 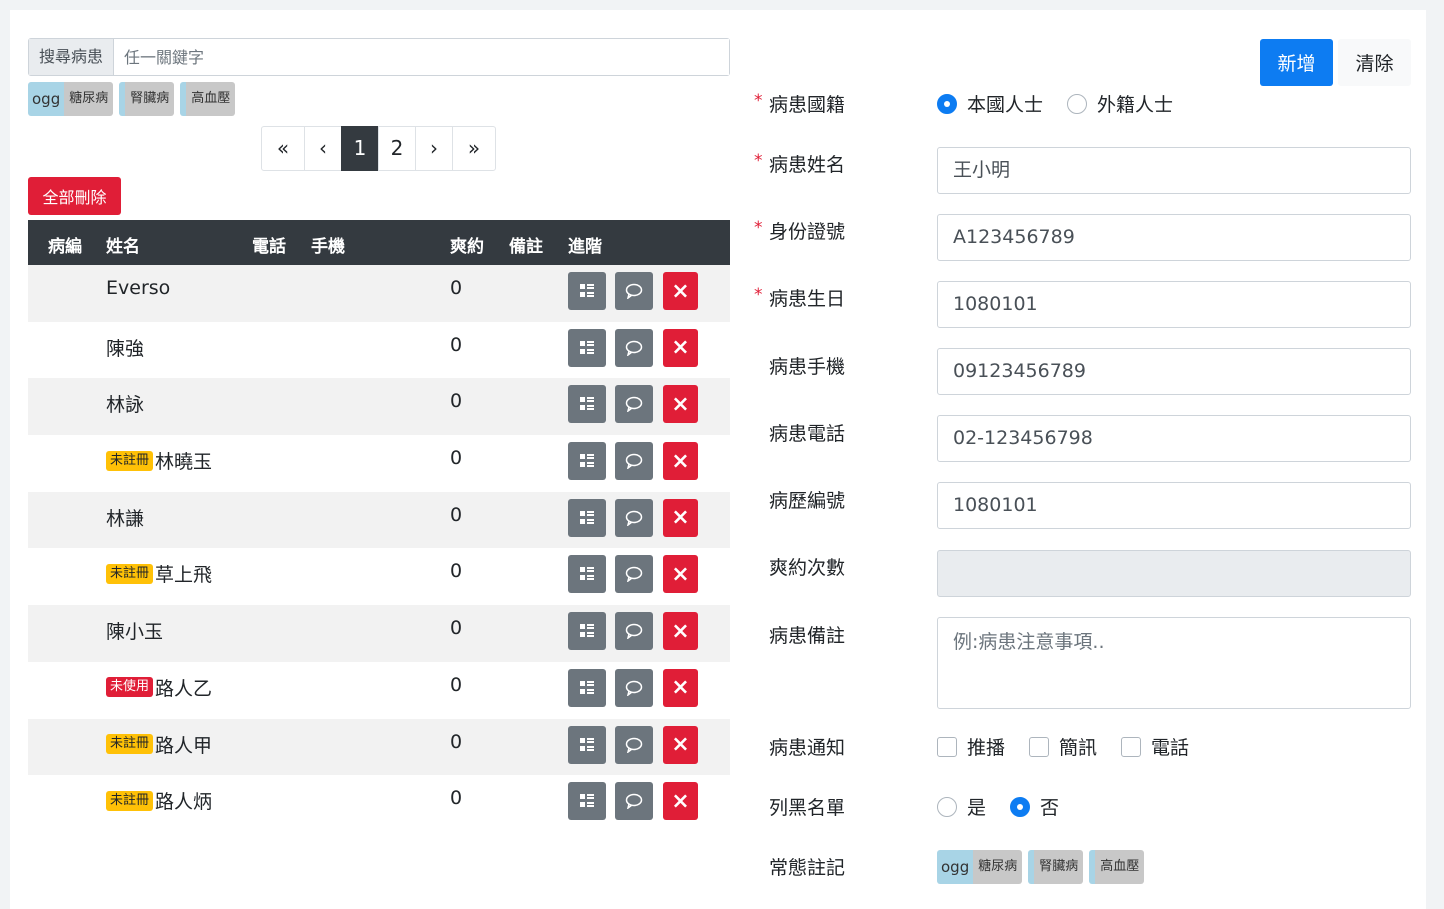 What do you see at coordinates (360, 148) in the screenshot?
I see `page-1-button: 1` at bounding box center [360, 148].